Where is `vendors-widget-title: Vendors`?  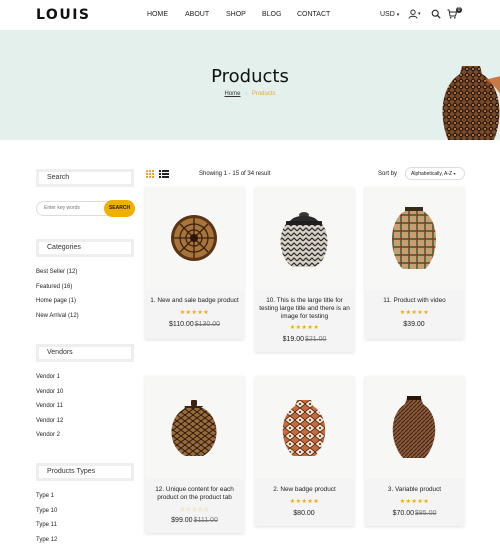
vendors-widget-title: Vendors is located at coordinates (85, 353).